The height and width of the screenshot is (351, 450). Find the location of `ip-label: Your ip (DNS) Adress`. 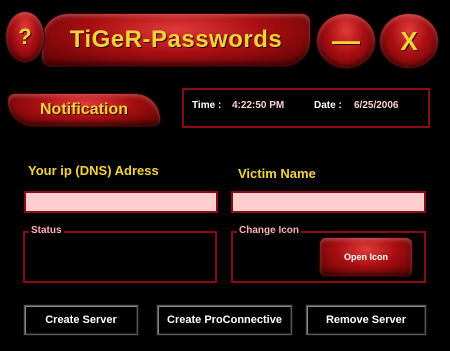

ip-label: Your ip (DNS) Adress is located at coordinates (93, 170).